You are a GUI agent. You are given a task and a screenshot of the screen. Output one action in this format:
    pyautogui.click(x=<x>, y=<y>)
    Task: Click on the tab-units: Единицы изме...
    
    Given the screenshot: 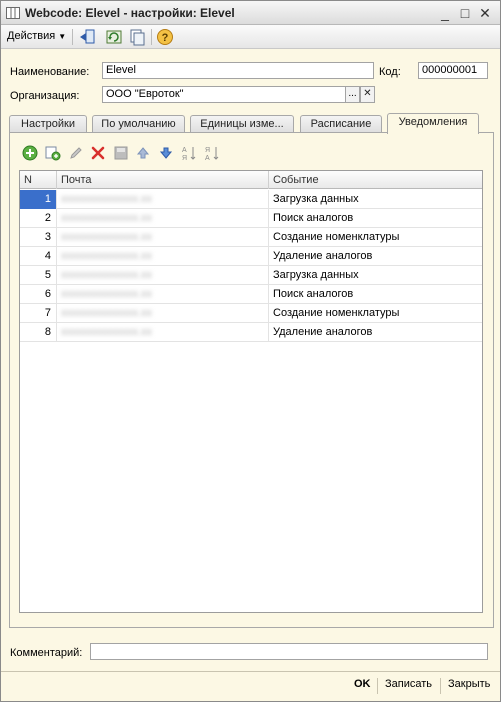 What is the action you would take?
    pyautogui.click(x=242, y=124)
    